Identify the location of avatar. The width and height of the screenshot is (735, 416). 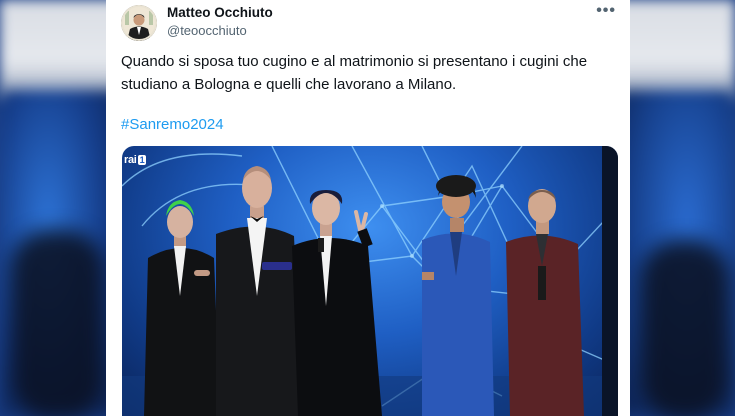
(139, 23).